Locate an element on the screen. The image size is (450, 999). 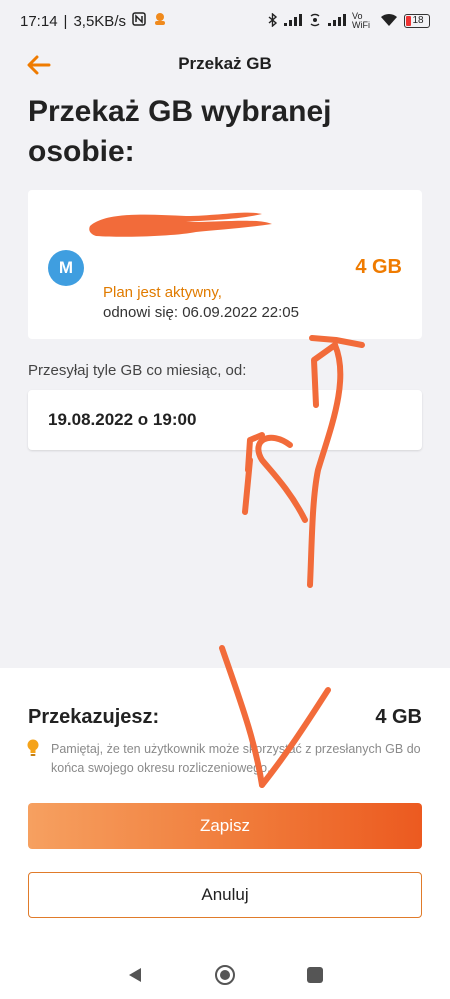
battery-level: 18 is located at coordinates (418, 20).